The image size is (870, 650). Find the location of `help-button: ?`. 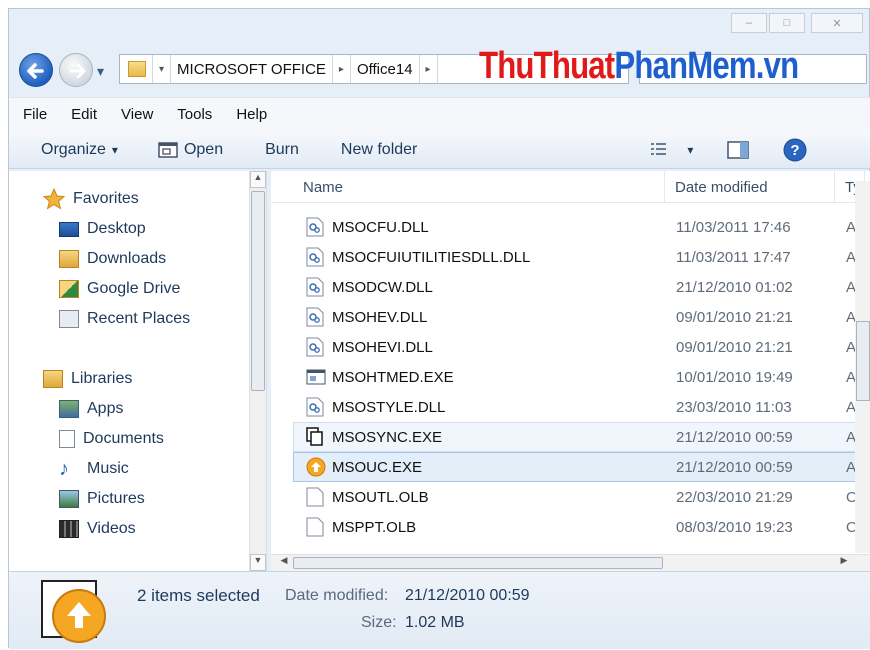

help-button: ? is located at coordinates (795, 150).